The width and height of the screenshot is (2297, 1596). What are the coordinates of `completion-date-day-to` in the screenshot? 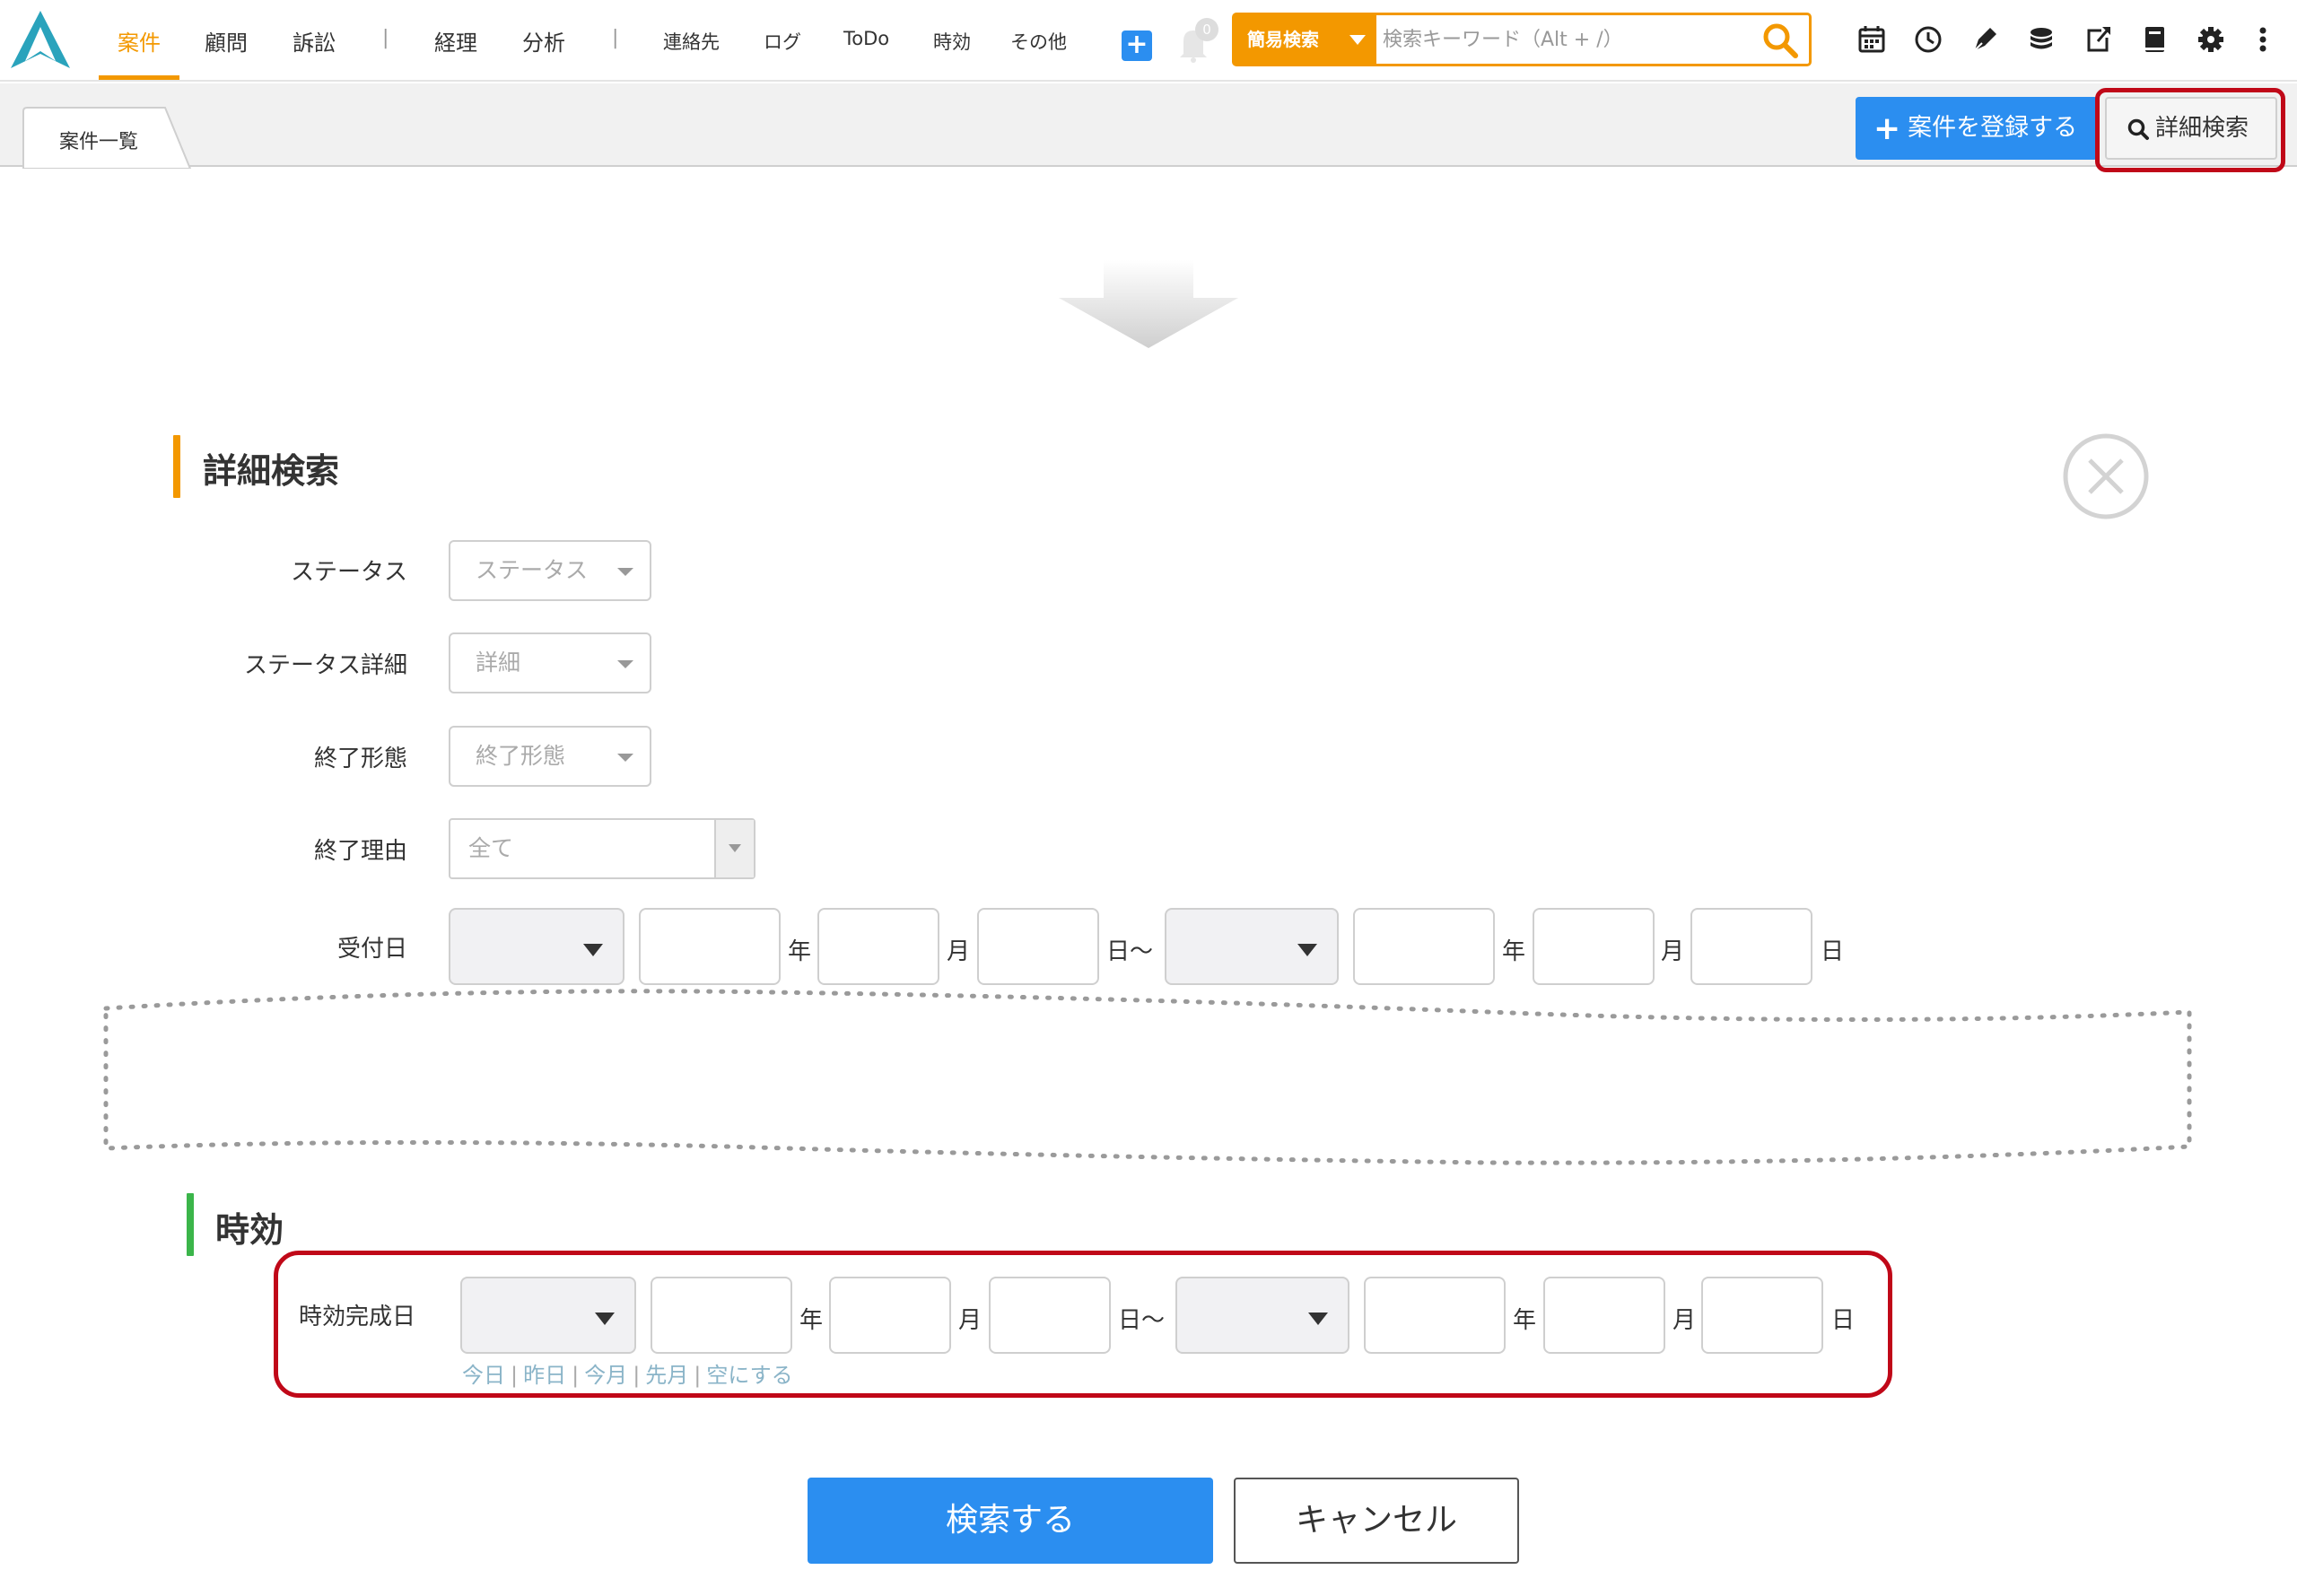 It's located at (1762, 1315).